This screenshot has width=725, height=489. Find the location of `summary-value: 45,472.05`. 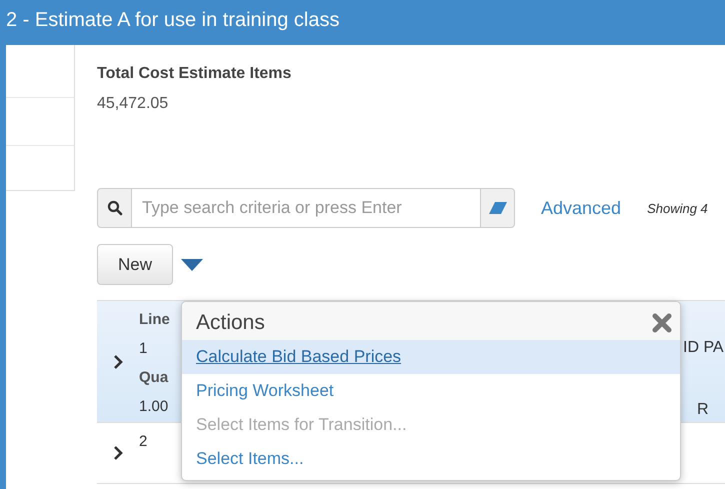

summary-value: 45,472.05 is located at coordinates (133, 104).